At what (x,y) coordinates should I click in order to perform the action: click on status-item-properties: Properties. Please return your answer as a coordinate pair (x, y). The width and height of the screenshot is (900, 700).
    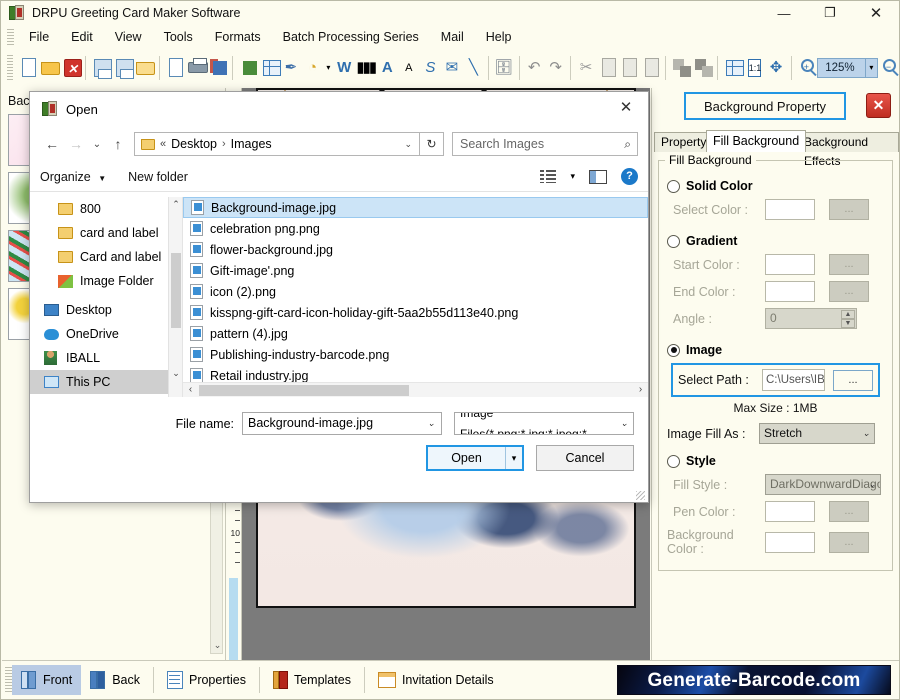
    Looking at the image, I should click on (206, 680).